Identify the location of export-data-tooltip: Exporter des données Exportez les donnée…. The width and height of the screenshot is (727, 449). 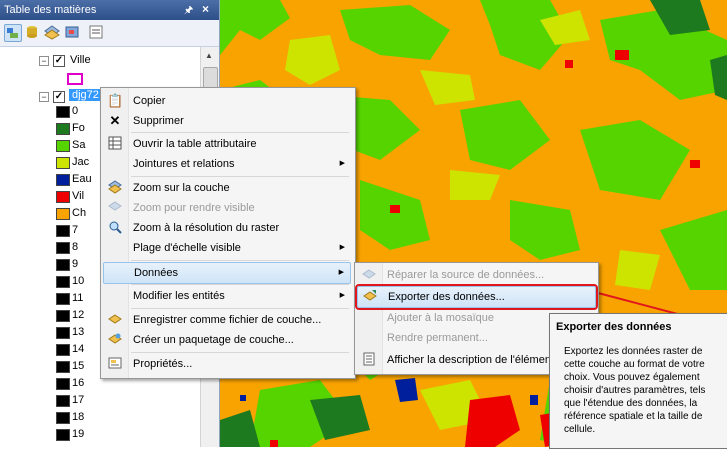
(638, 381).